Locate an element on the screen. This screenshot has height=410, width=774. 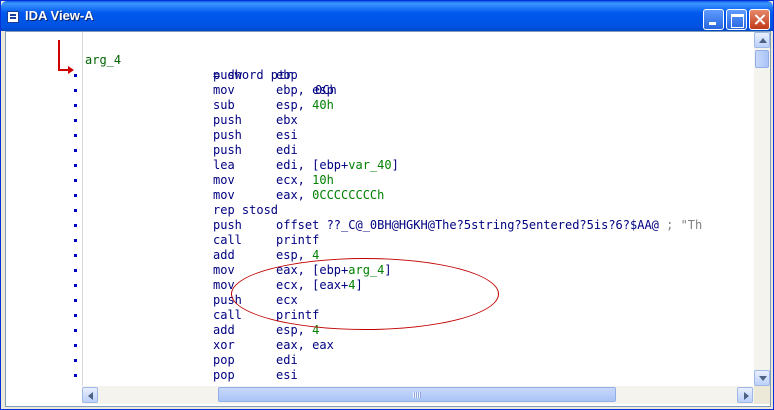
instruction-operands: eax, 0CCCCCCCCh is located at coordinates (330, 195).